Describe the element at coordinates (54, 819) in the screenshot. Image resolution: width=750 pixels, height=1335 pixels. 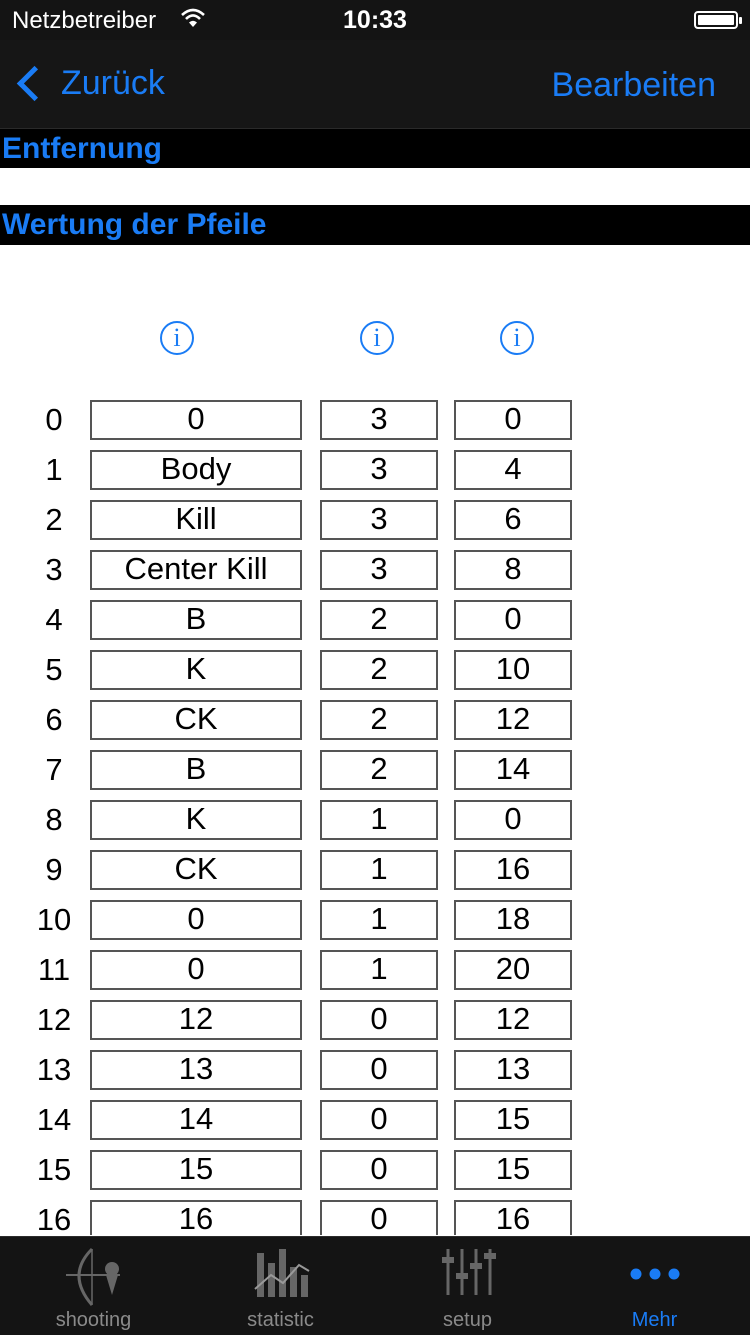
I see `row-number: 8` at that location.